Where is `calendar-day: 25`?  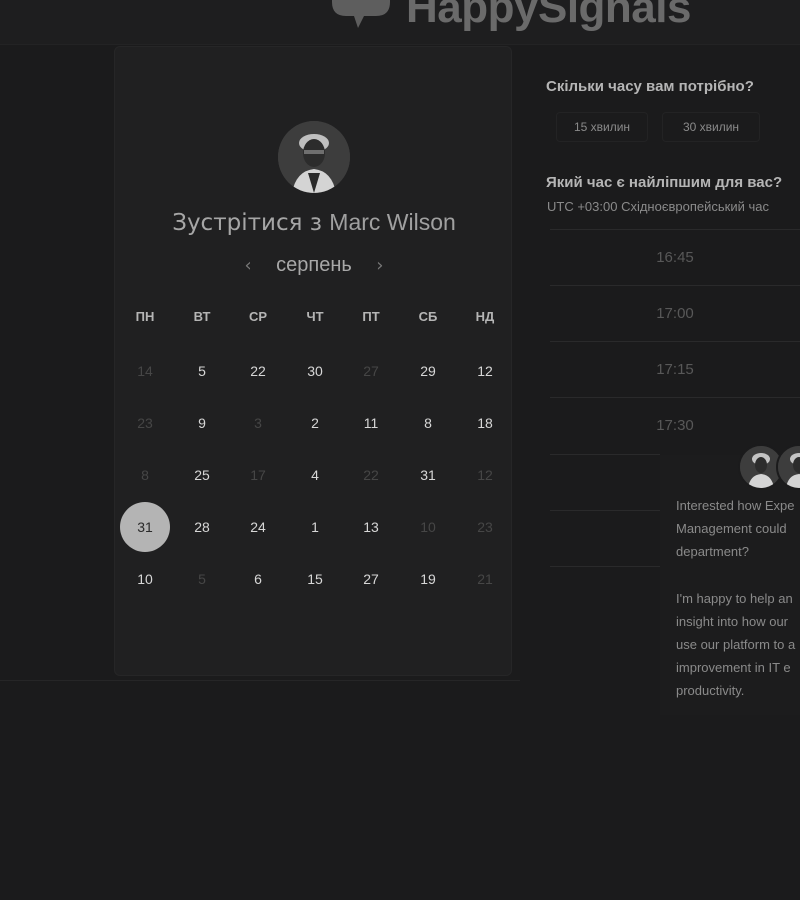
calendar-day: 25 is located at coordinates (202, 475).